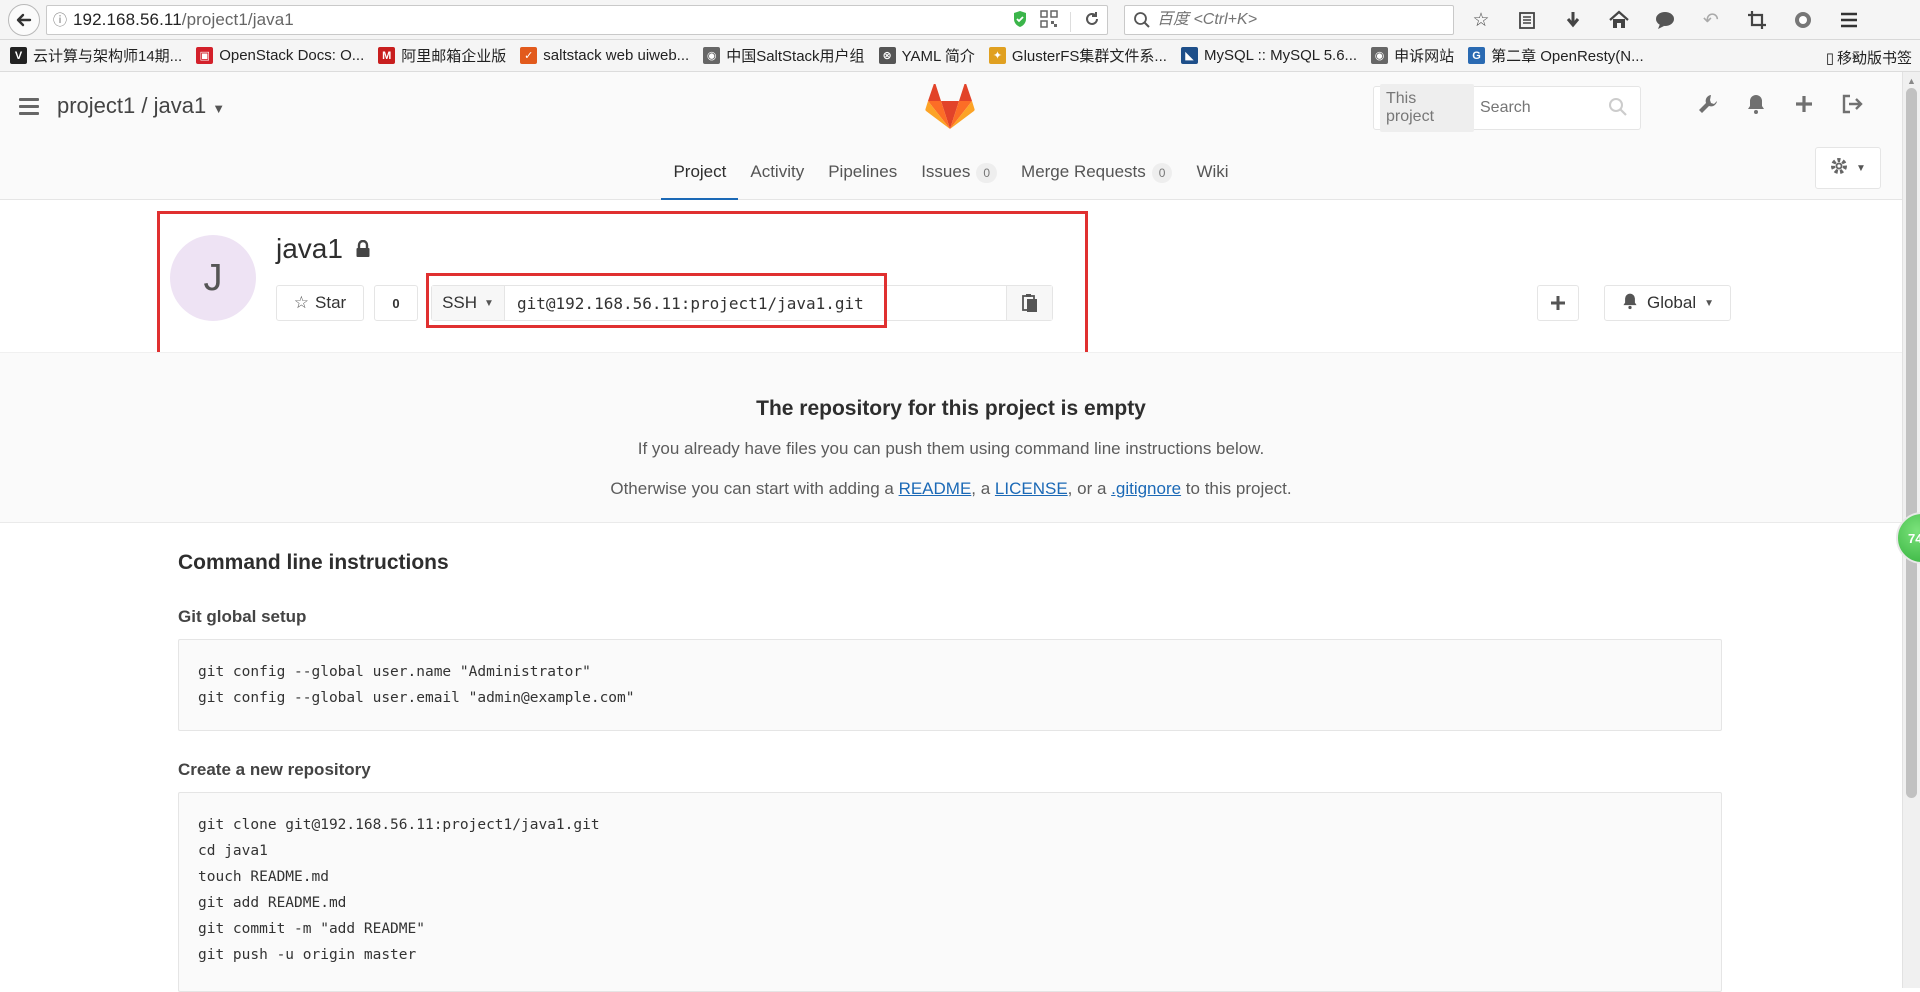 This screenshot has height=992, width=1920. What do you see at coordinates (1804, 104) in the screenshot?
I see `plus-icon` at bounding box center [1804, 104].